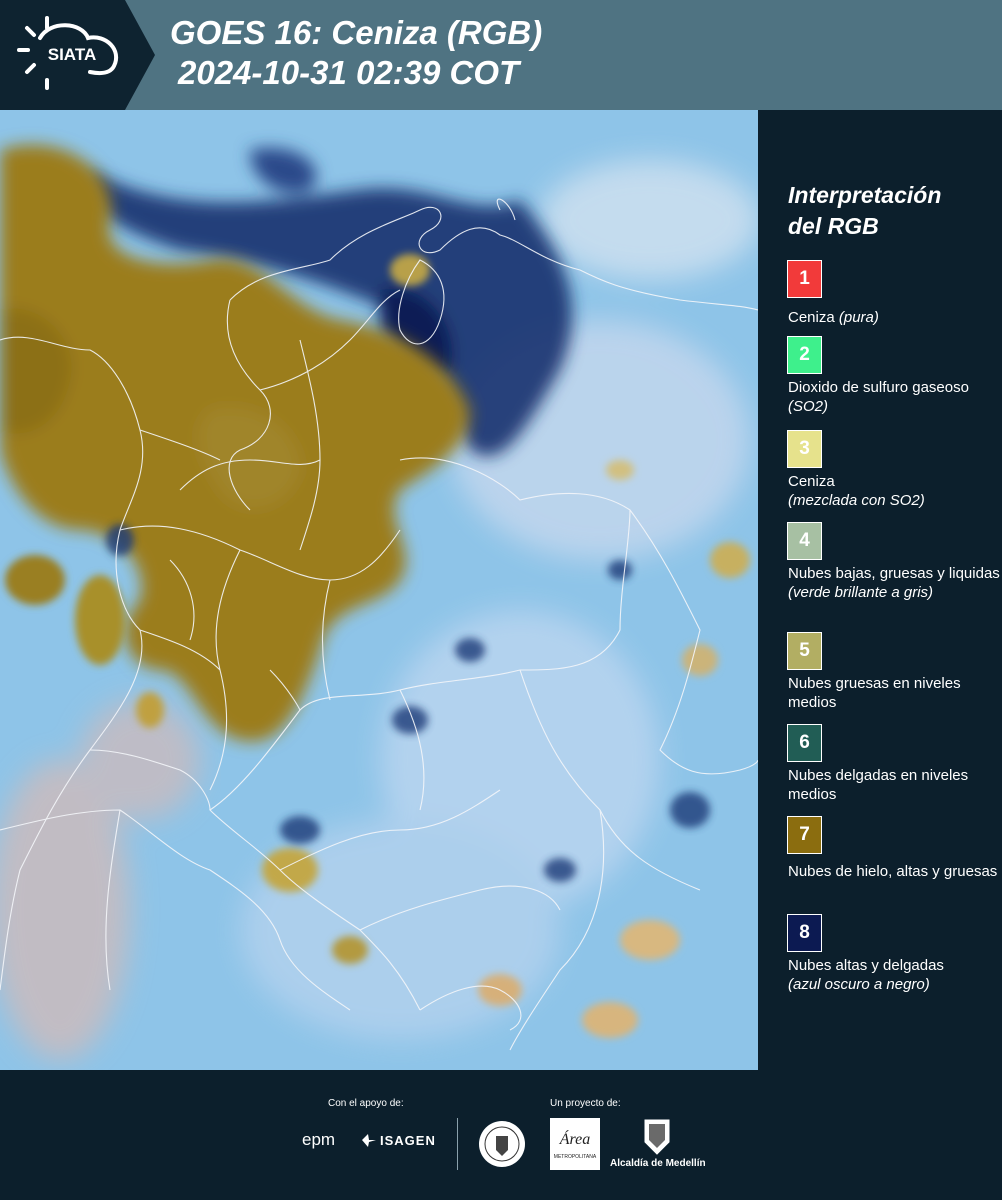 The width and height of the screenshot is (1002, 1200). Describe the element at coordinates (808, 406) in the screenshot. I see `legend-item-note: (SO2)` at that location.